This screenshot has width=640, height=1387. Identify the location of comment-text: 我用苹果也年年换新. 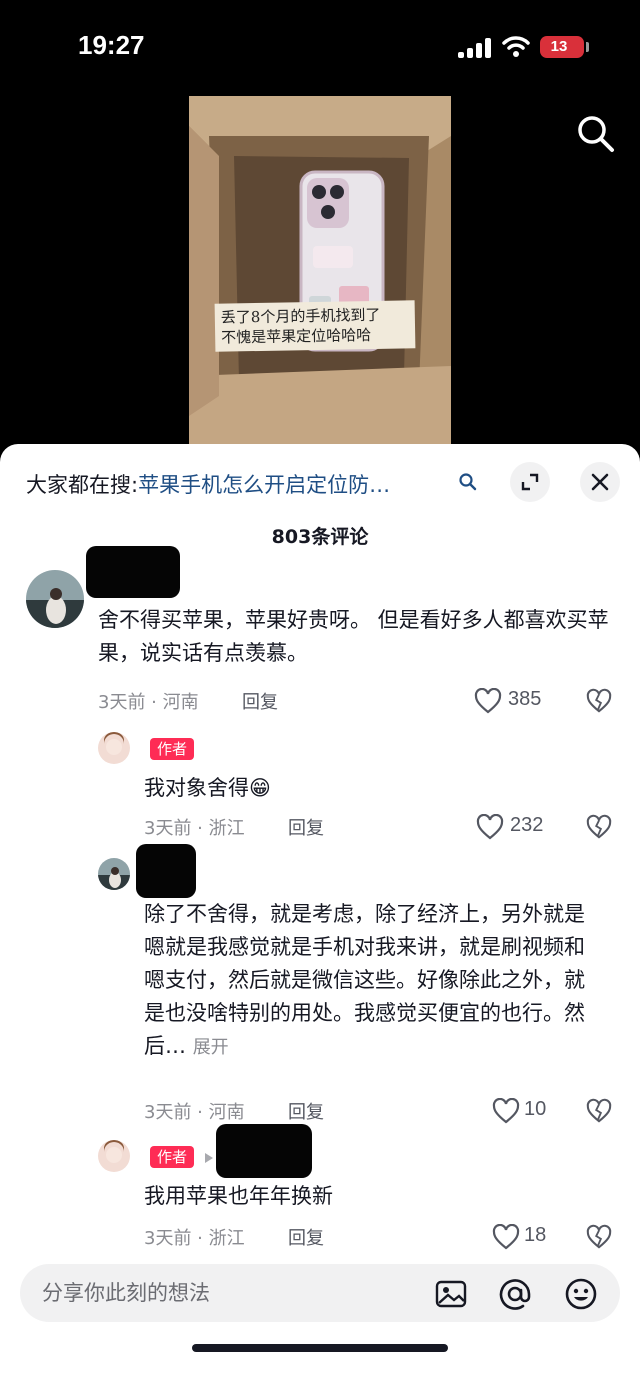
(238, 1196).